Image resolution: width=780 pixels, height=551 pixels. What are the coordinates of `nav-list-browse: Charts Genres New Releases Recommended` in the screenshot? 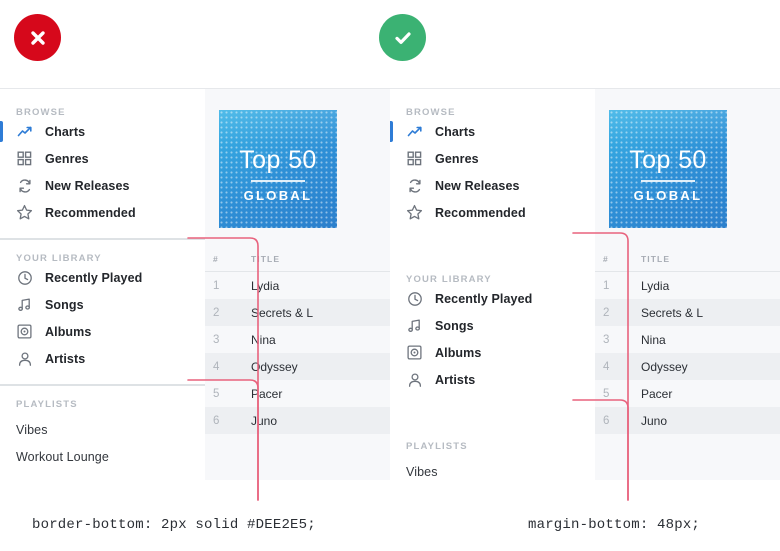 It's located at (492, 172).